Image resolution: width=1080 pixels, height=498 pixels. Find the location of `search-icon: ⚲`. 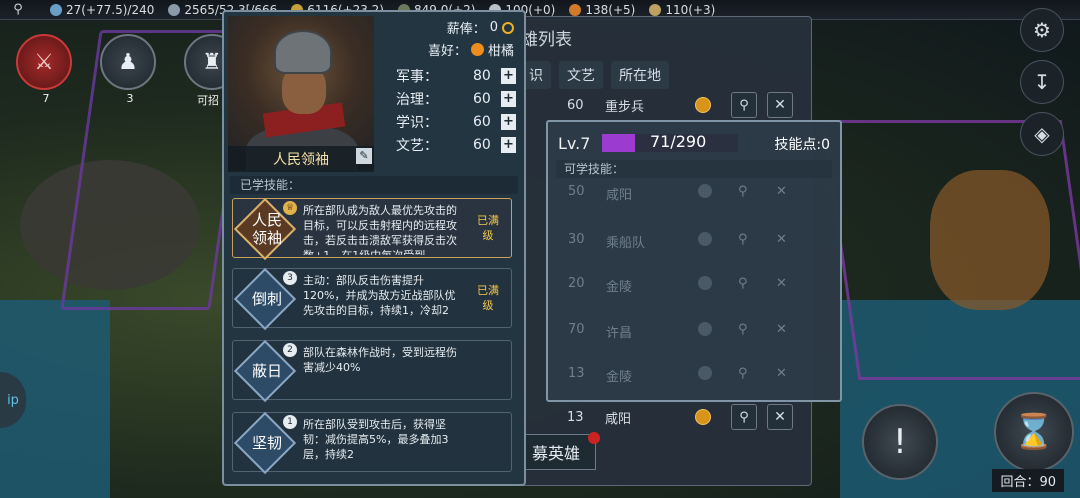

search-icon: ⚲ is located at coordinates (18, 9).